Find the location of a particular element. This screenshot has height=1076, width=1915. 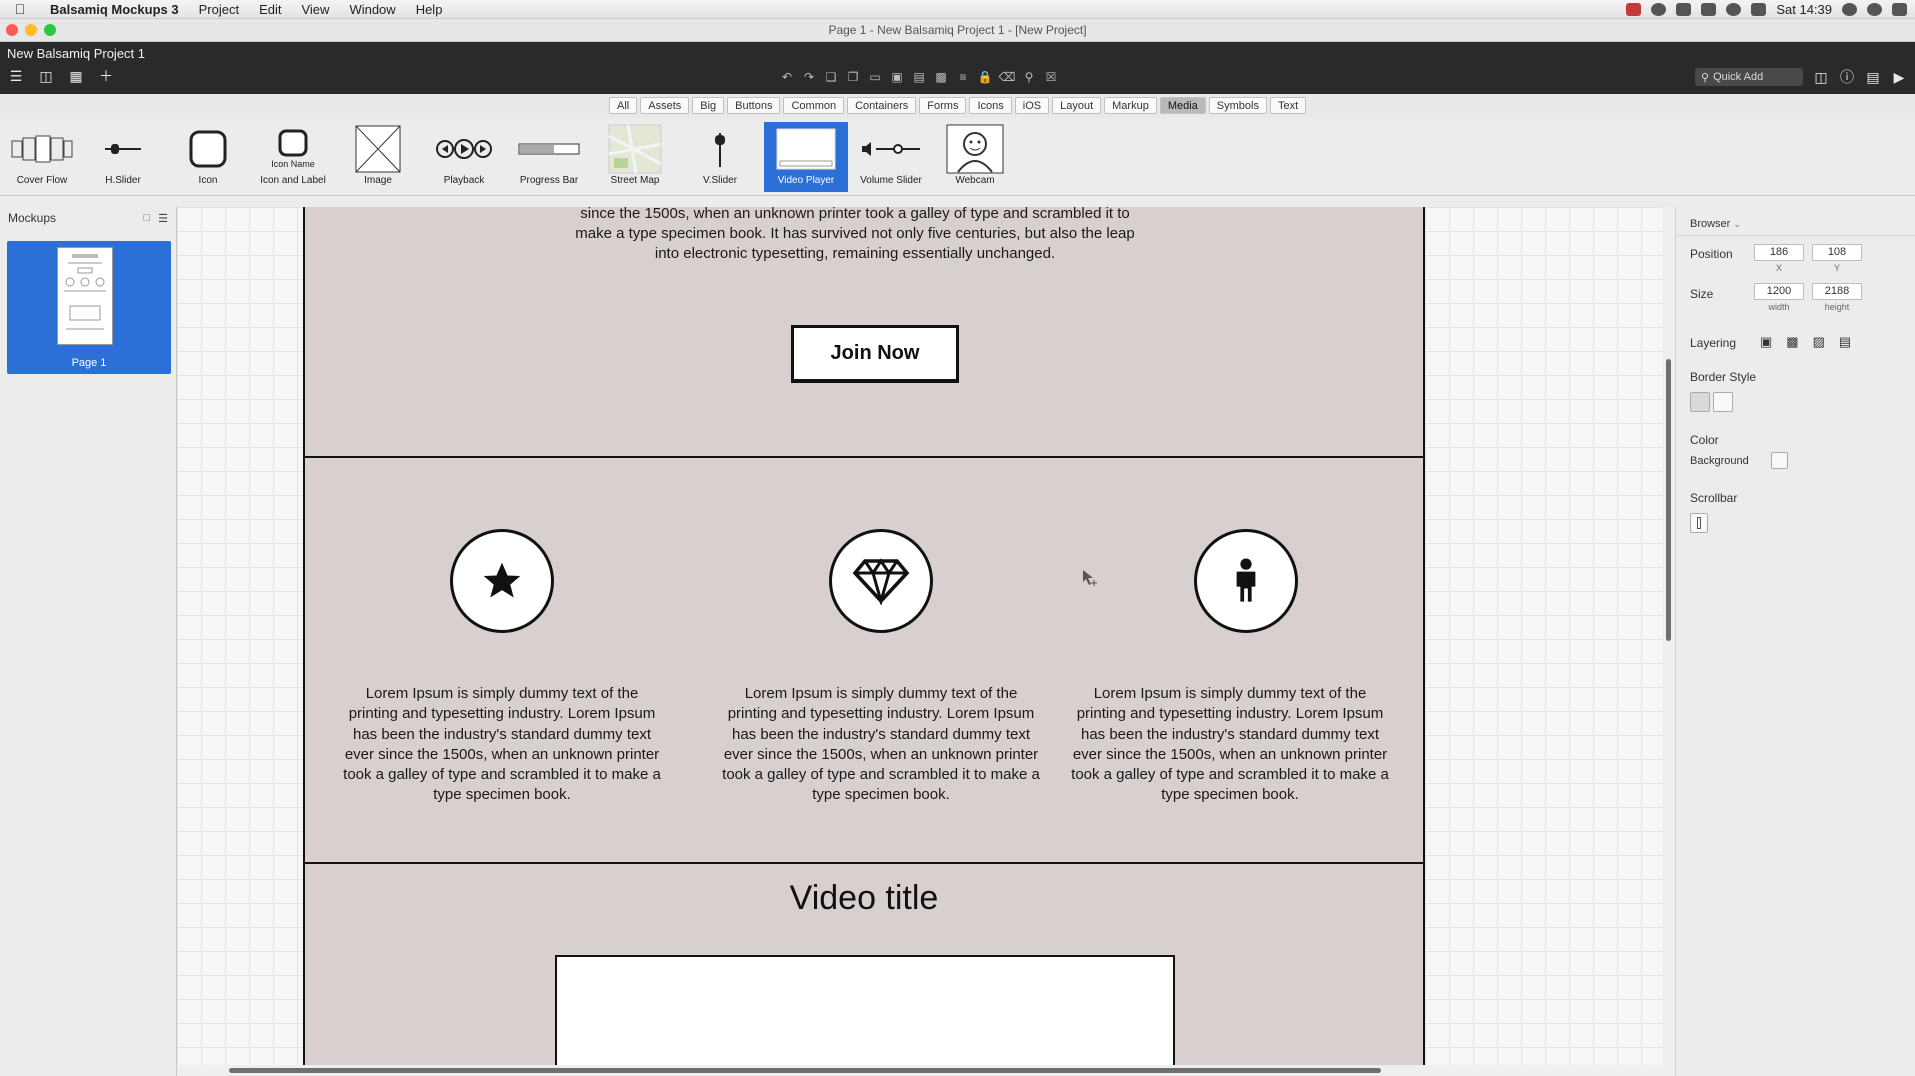

filter-tab-containers: Containers is located at coordinates (882, 105).